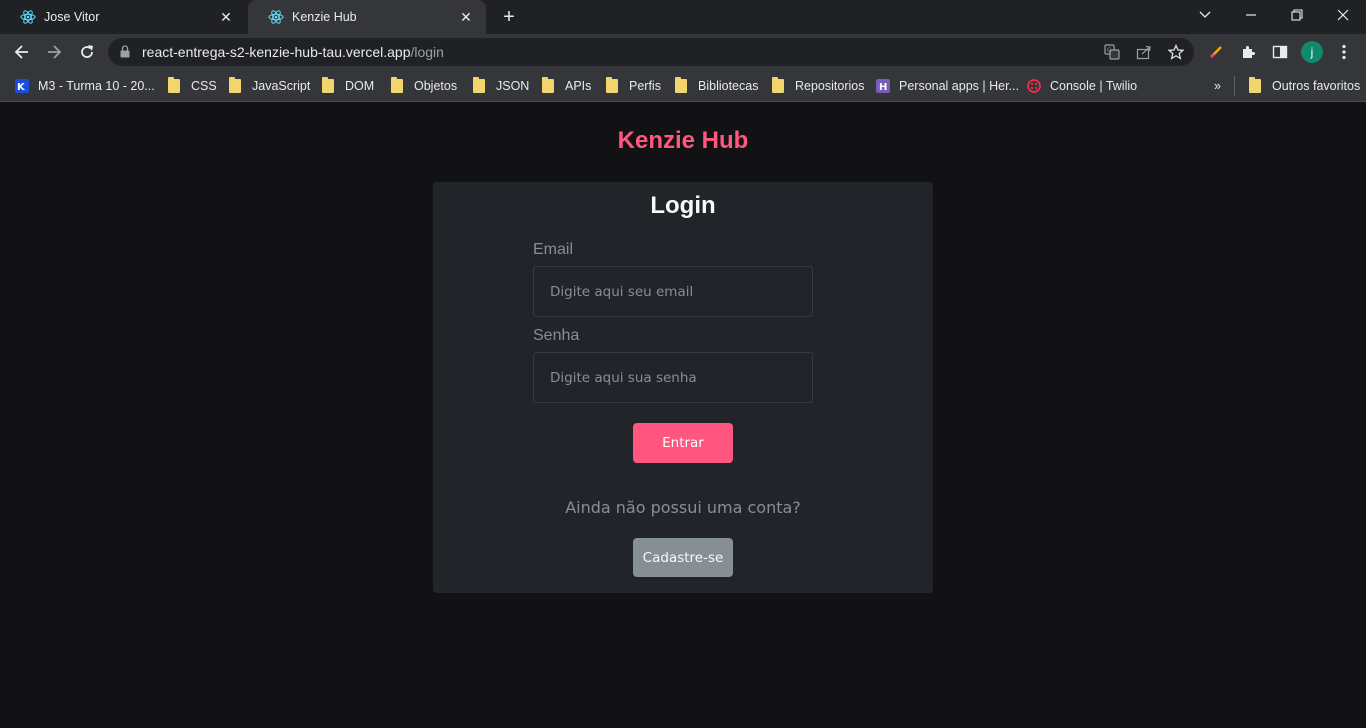  I want to click on translate-icon: G, so click(1112, 52).